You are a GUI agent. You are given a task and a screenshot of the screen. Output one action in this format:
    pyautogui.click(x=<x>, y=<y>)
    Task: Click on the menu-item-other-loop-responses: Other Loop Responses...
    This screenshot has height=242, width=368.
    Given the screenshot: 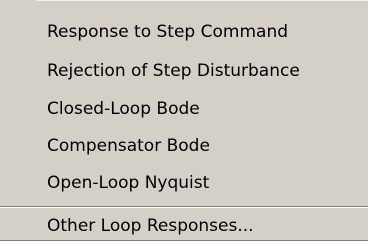 What is the action you would take?
    pyautogui.click(x=184, y=226)
    